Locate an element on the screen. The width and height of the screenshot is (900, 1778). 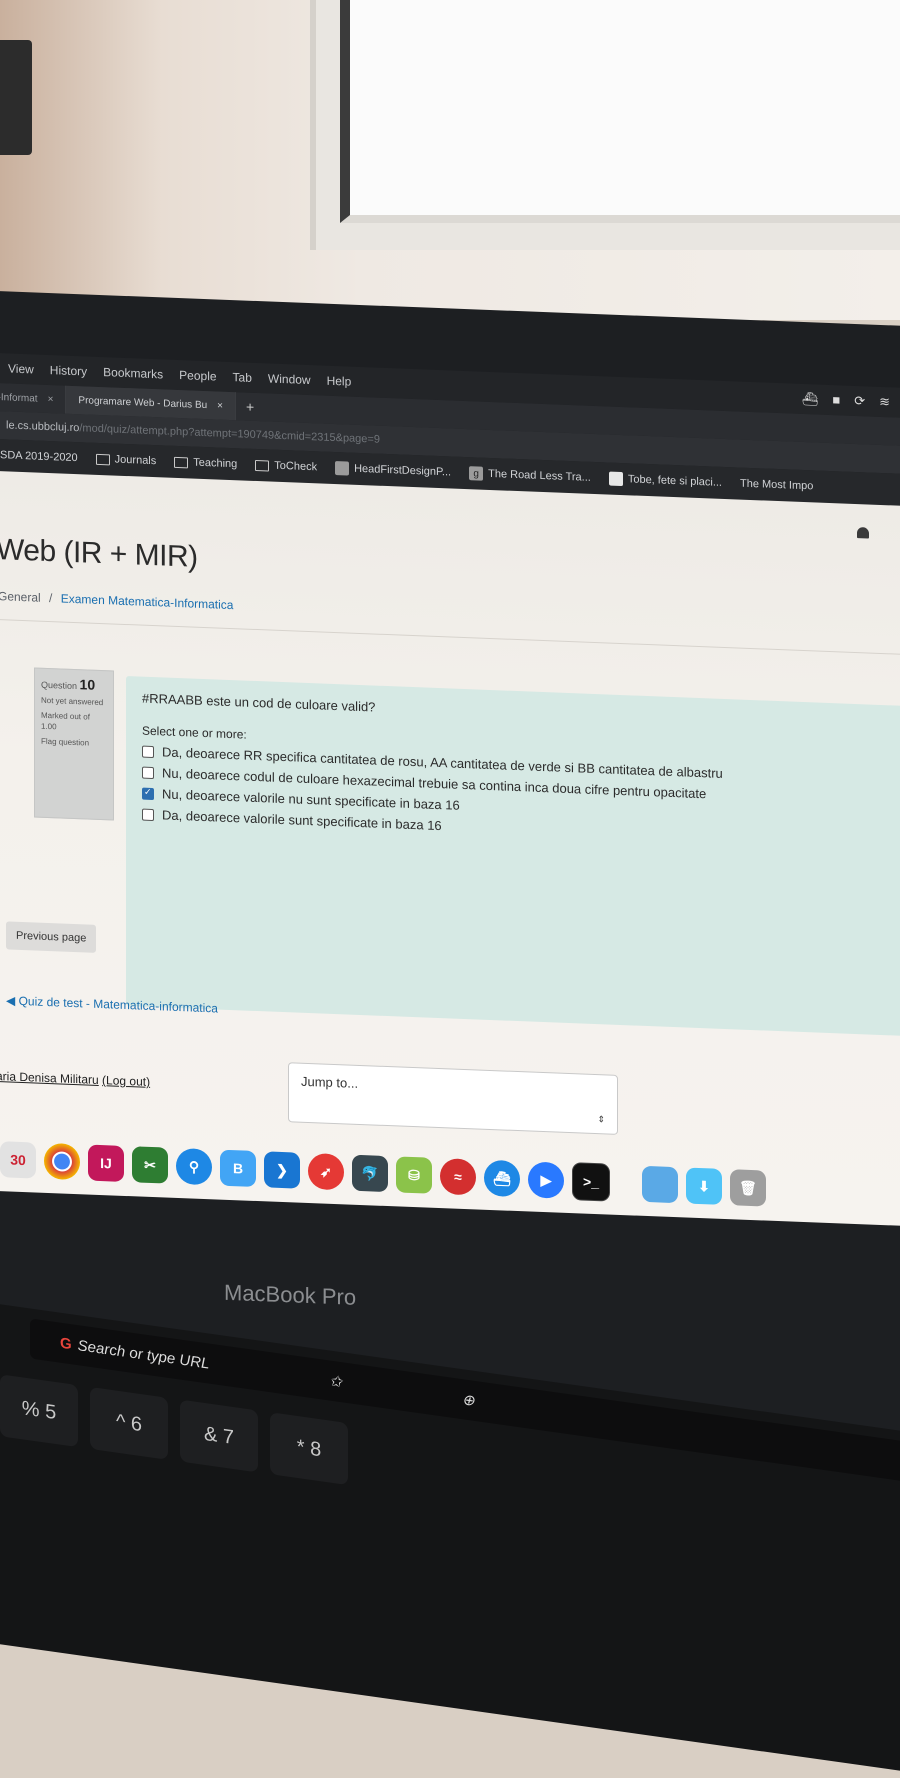
flag-question-link: Flag question is located at coordinates (74, 743).